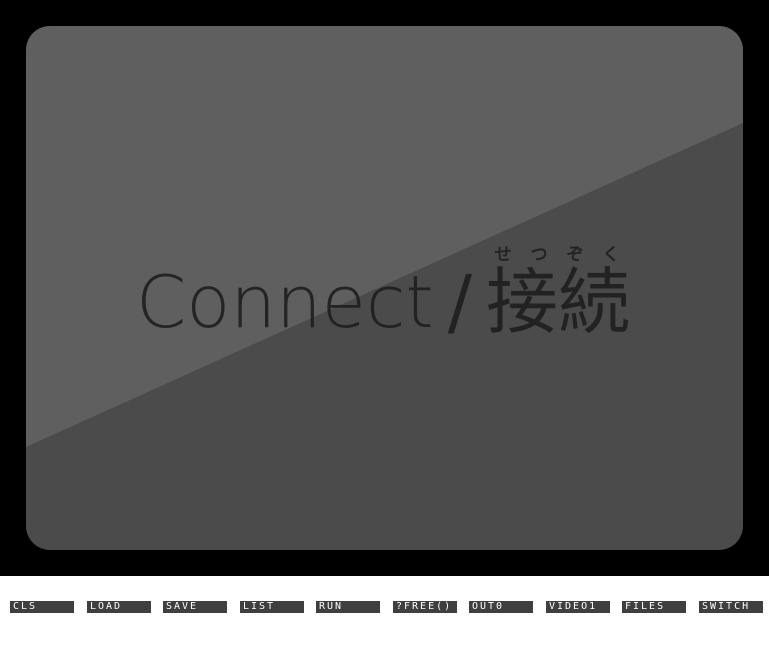 This screenshot has height=648, width=769. Describe the element at coordinates (557, 255) in the screenshot. I see `connect-reading: せつぞく` at that location.